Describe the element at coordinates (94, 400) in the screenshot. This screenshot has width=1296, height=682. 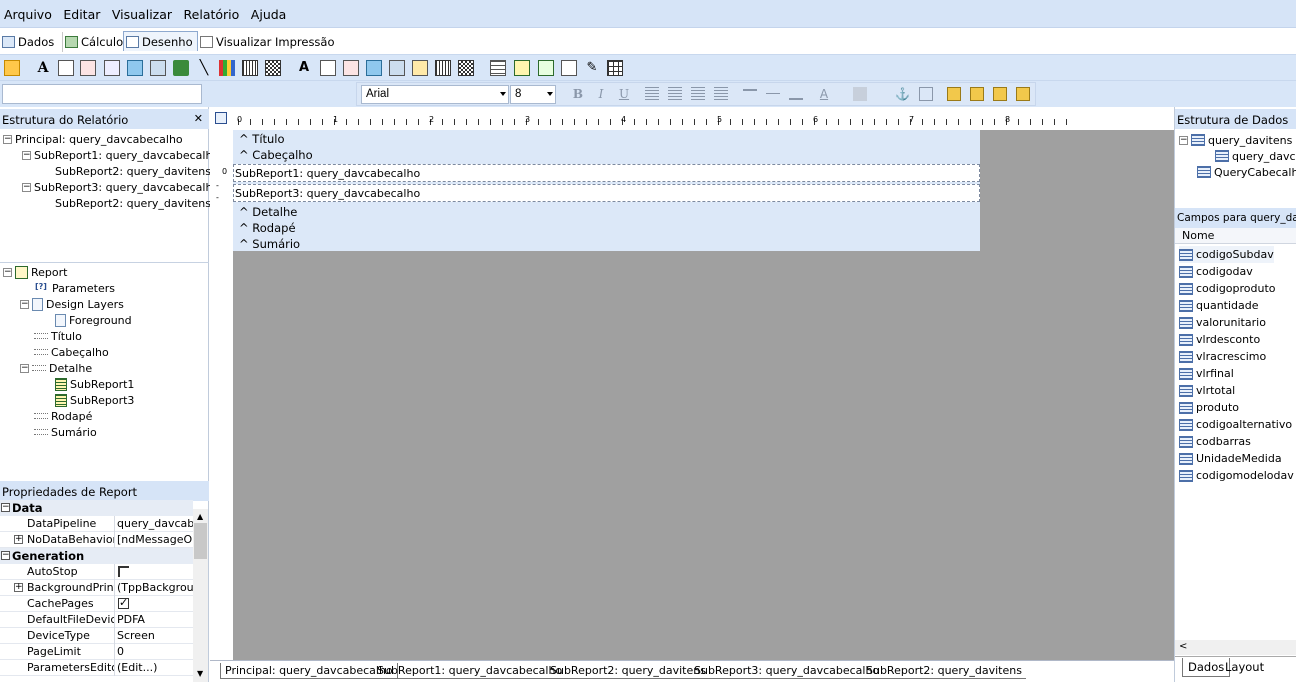
I see `tree-item-subreport3: SubReport3` at that location.